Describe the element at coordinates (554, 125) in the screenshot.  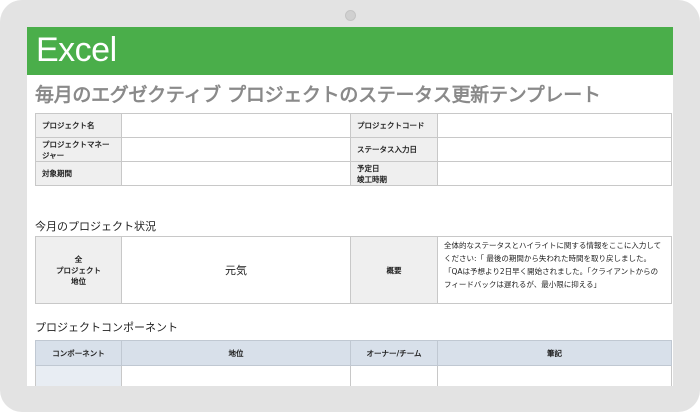
I see `project-code-cell` at that location.